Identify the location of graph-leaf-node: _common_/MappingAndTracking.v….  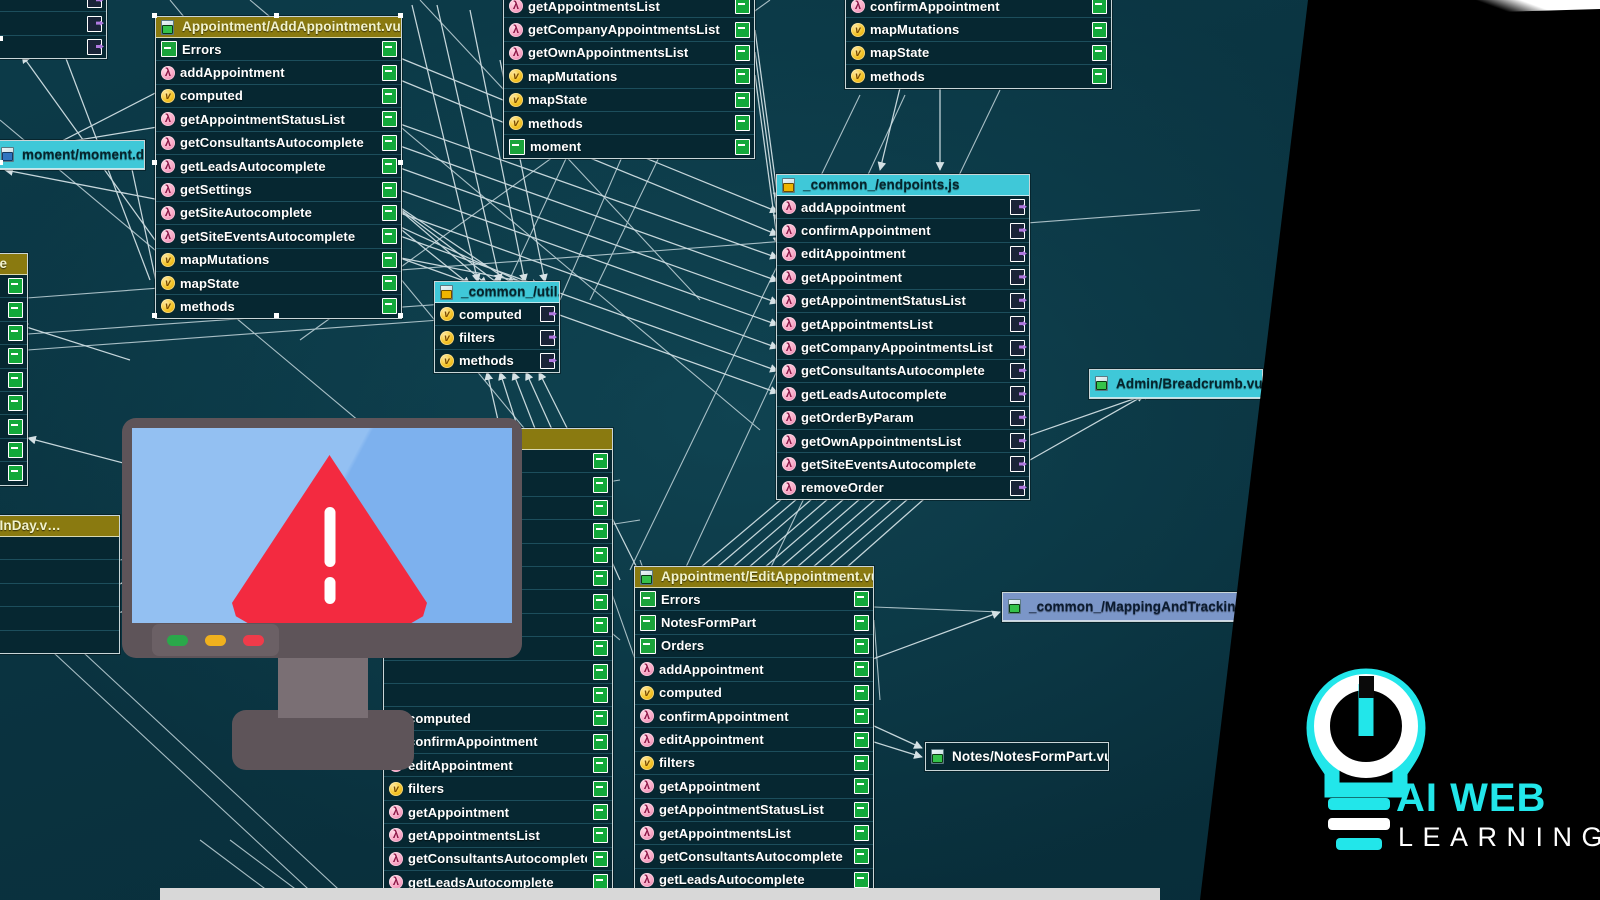
(1129, 607).